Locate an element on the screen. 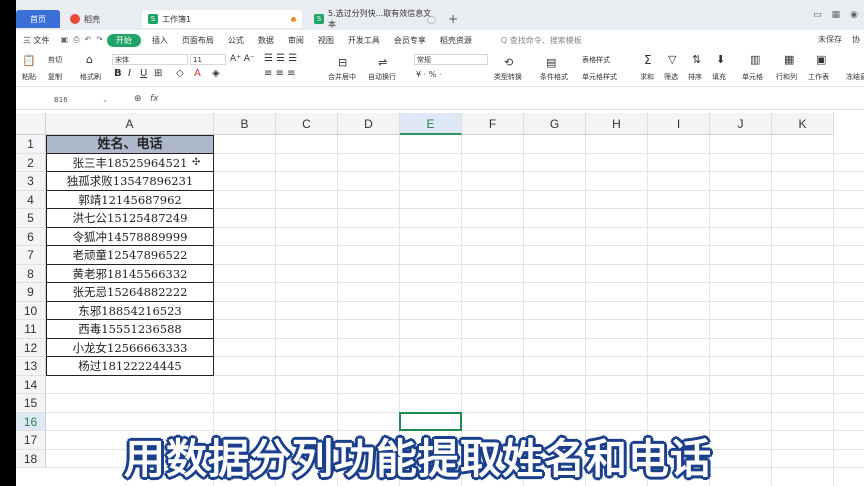 This screenshot has height=486, width=864. row-header-1: 1 is located at coordinates (31, 144).